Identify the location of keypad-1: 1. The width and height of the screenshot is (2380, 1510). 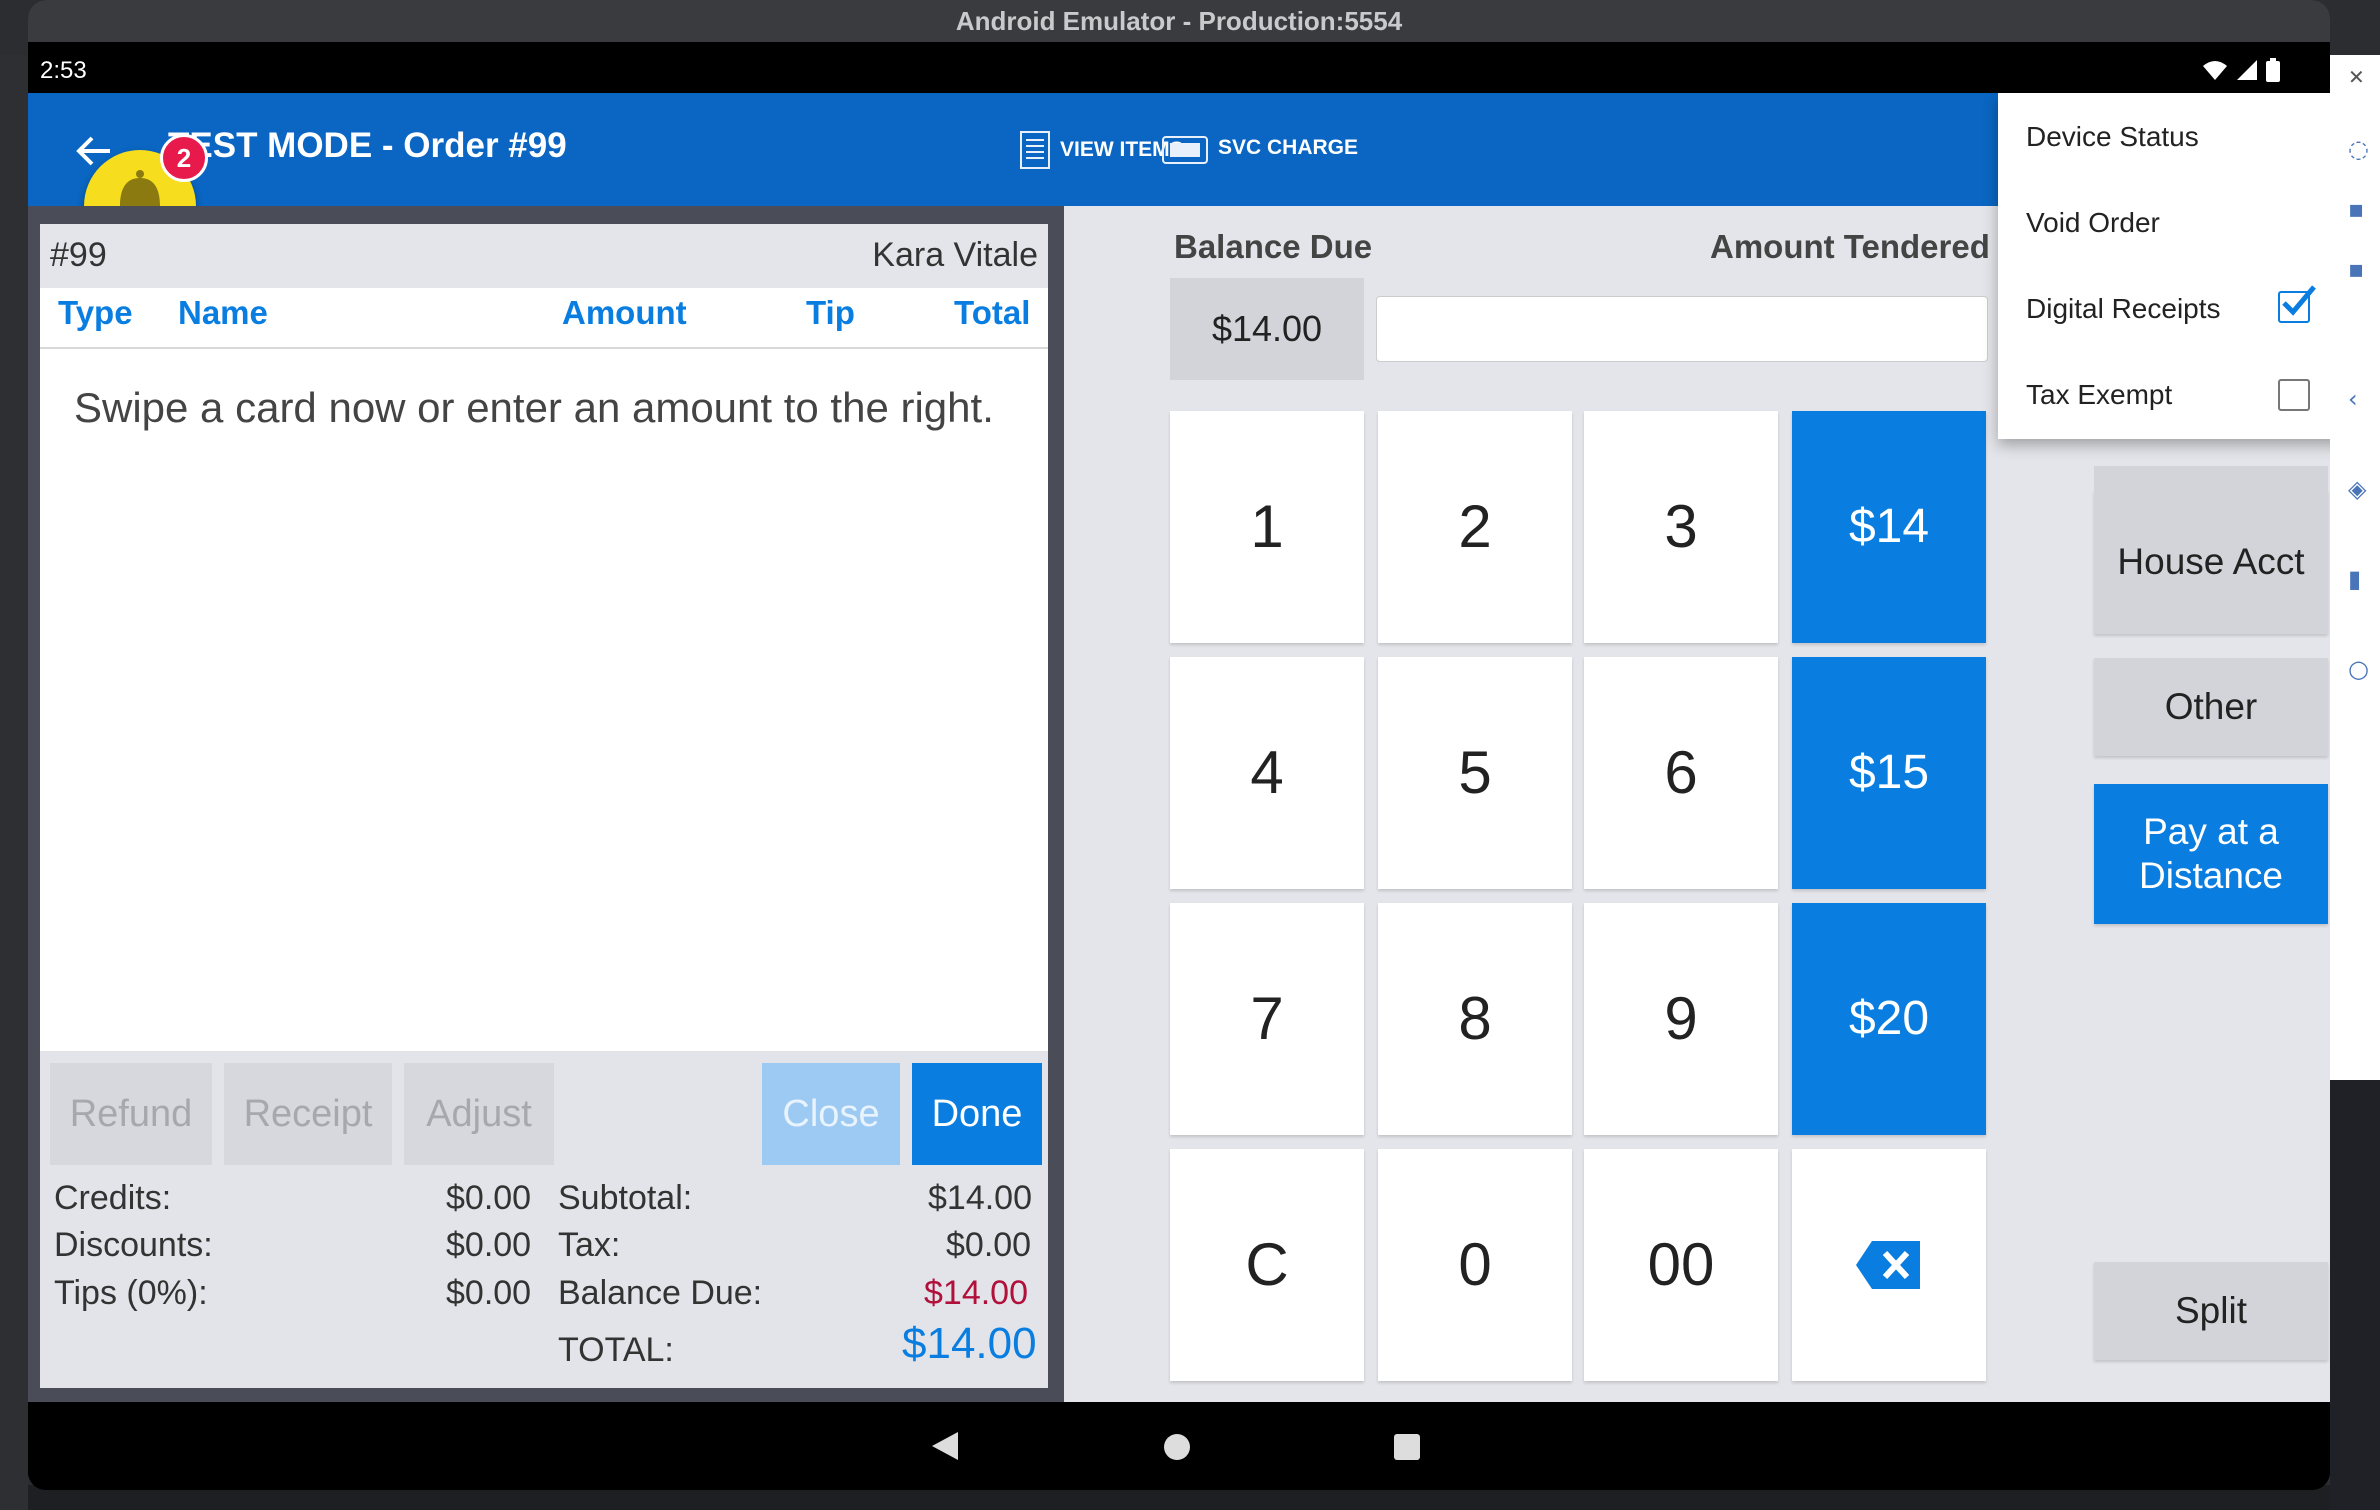
(1267, 527).